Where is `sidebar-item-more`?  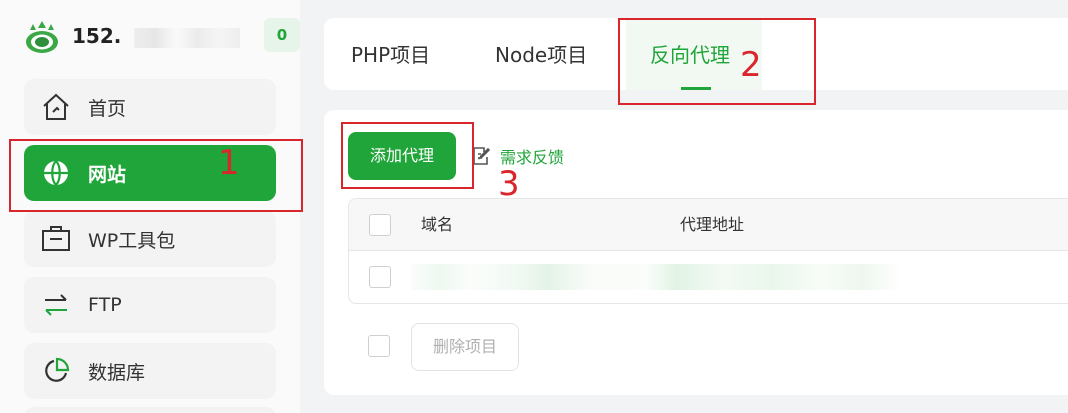 sidebar-item-more is located at coordinates (150, 410).